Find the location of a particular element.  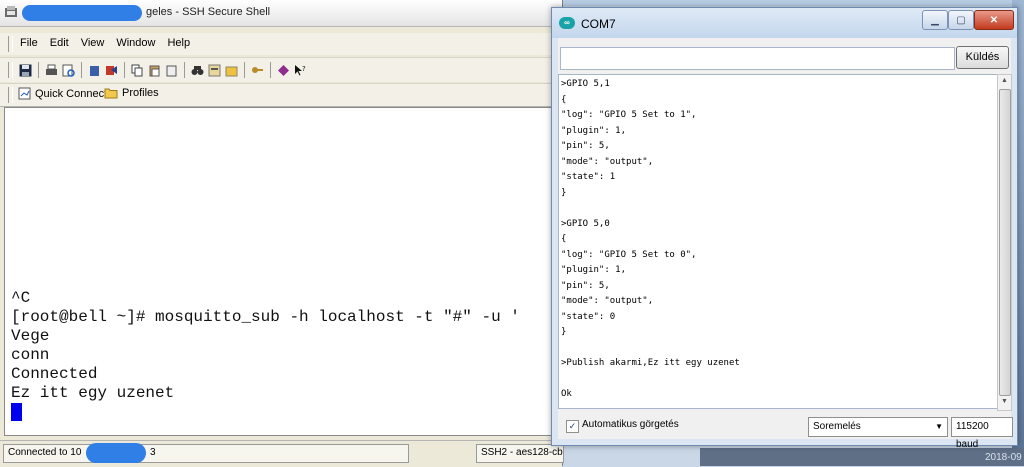

arduino-icon: ∞ is located at coordinates (567, 23).